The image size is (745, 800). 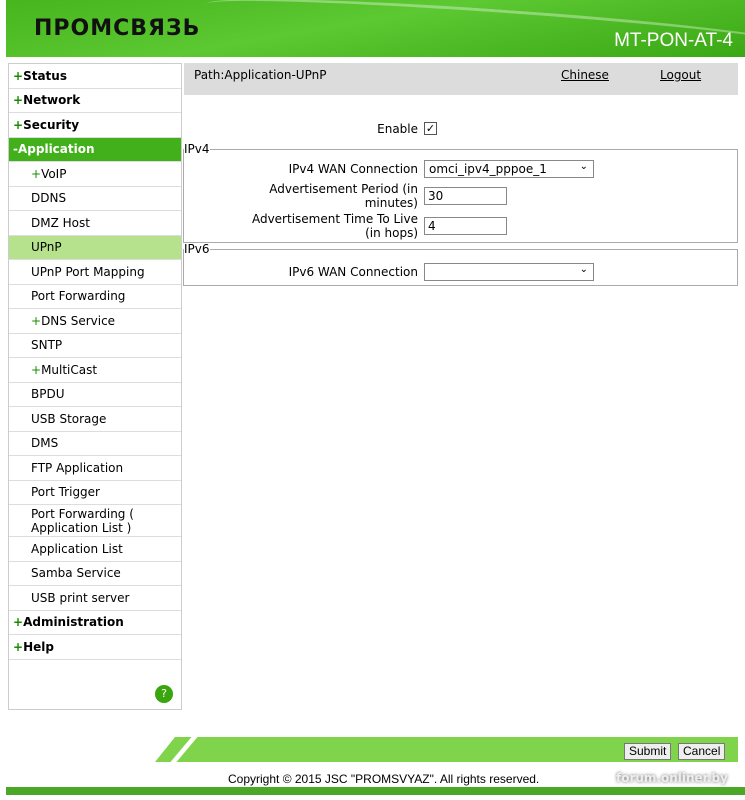 What do you see at coordinates (95, 647) in the screenshot?
I see `sidebar-item-help: + Help` at bounding box center [95, 647].